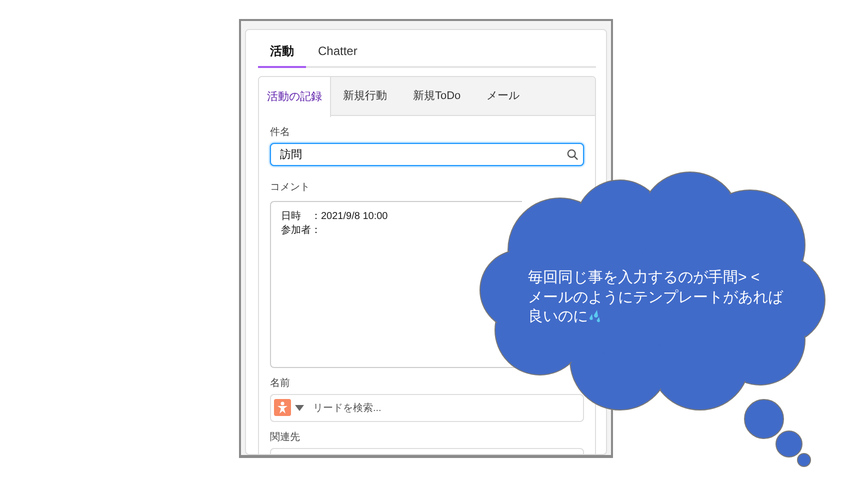  What do you see at coordinates (285, 437) in the screenshot?
I see `field-label: 関連先` at bounding box center [285, 437].